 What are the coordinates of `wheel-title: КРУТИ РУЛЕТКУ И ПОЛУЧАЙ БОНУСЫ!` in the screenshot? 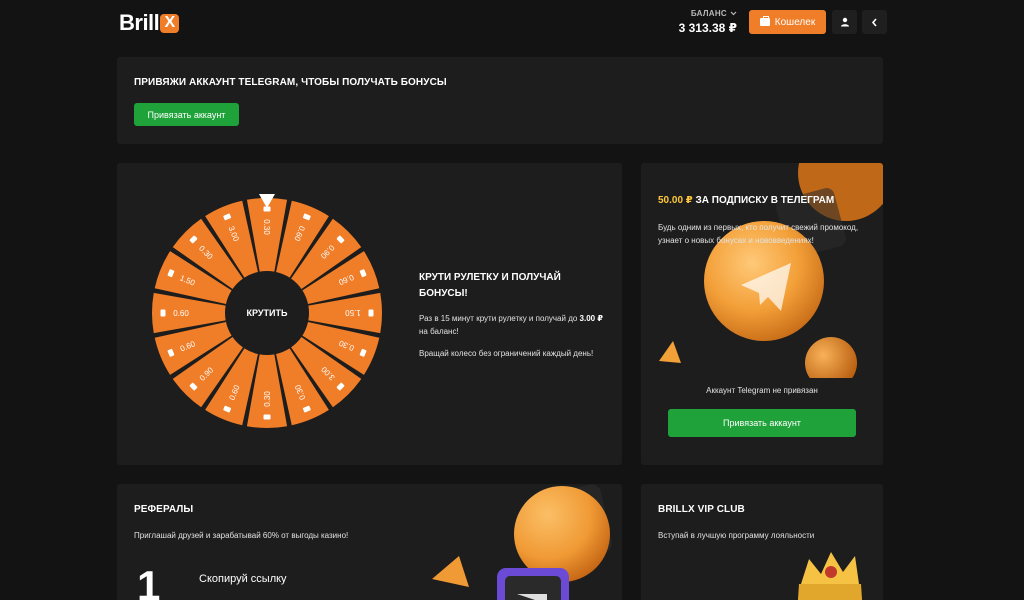 It's located at (490, 285).